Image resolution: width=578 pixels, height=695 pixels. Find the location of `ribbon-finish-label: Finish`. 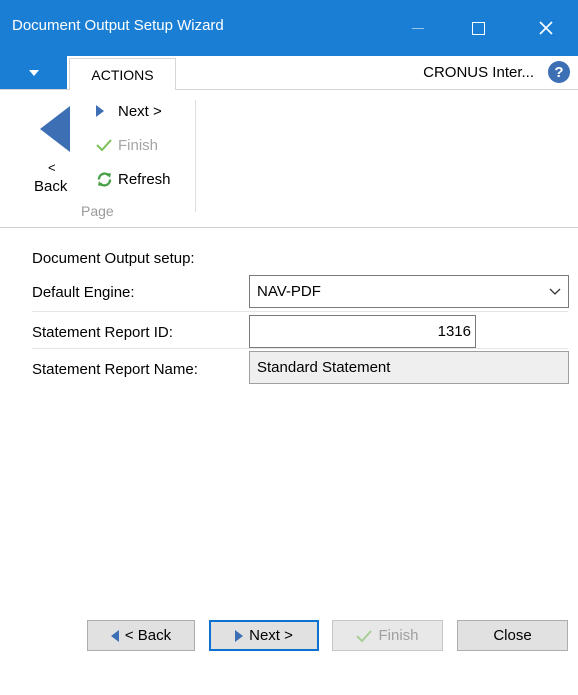

ribbon-finish-label: Finish is located at coordinates (138, 145).